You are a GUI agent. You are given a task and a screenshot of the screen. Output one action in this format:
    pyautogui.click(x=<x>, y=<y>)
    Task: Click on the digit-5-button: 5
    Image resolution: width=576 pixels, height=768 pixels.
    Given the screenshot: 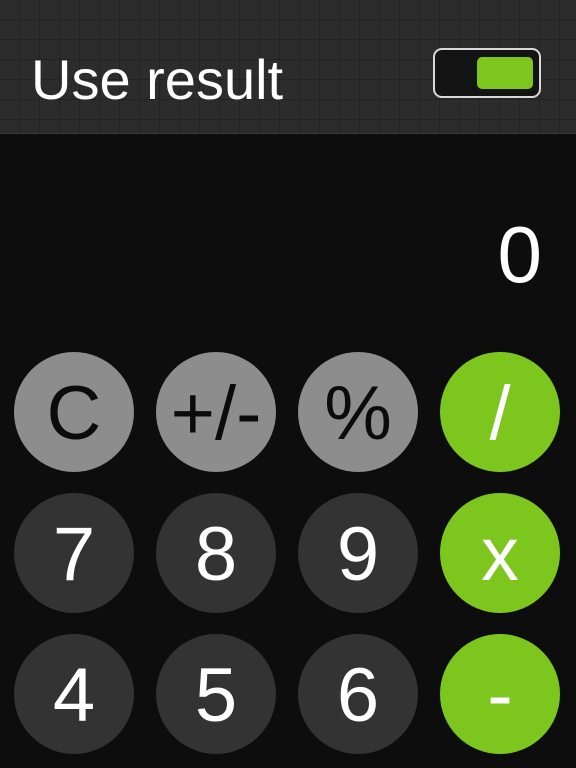 What is the action you would take?
    pyautogui.click(x=216, y=694)
    